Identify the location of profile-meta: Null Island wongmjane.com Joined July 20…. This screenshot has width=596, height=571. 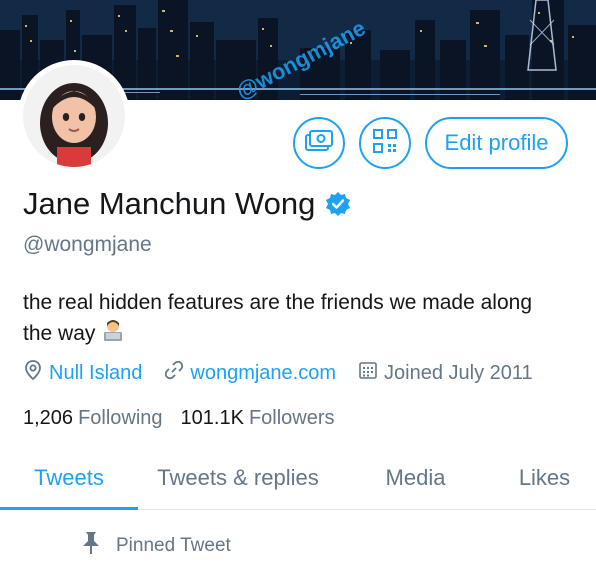
(289, 373).